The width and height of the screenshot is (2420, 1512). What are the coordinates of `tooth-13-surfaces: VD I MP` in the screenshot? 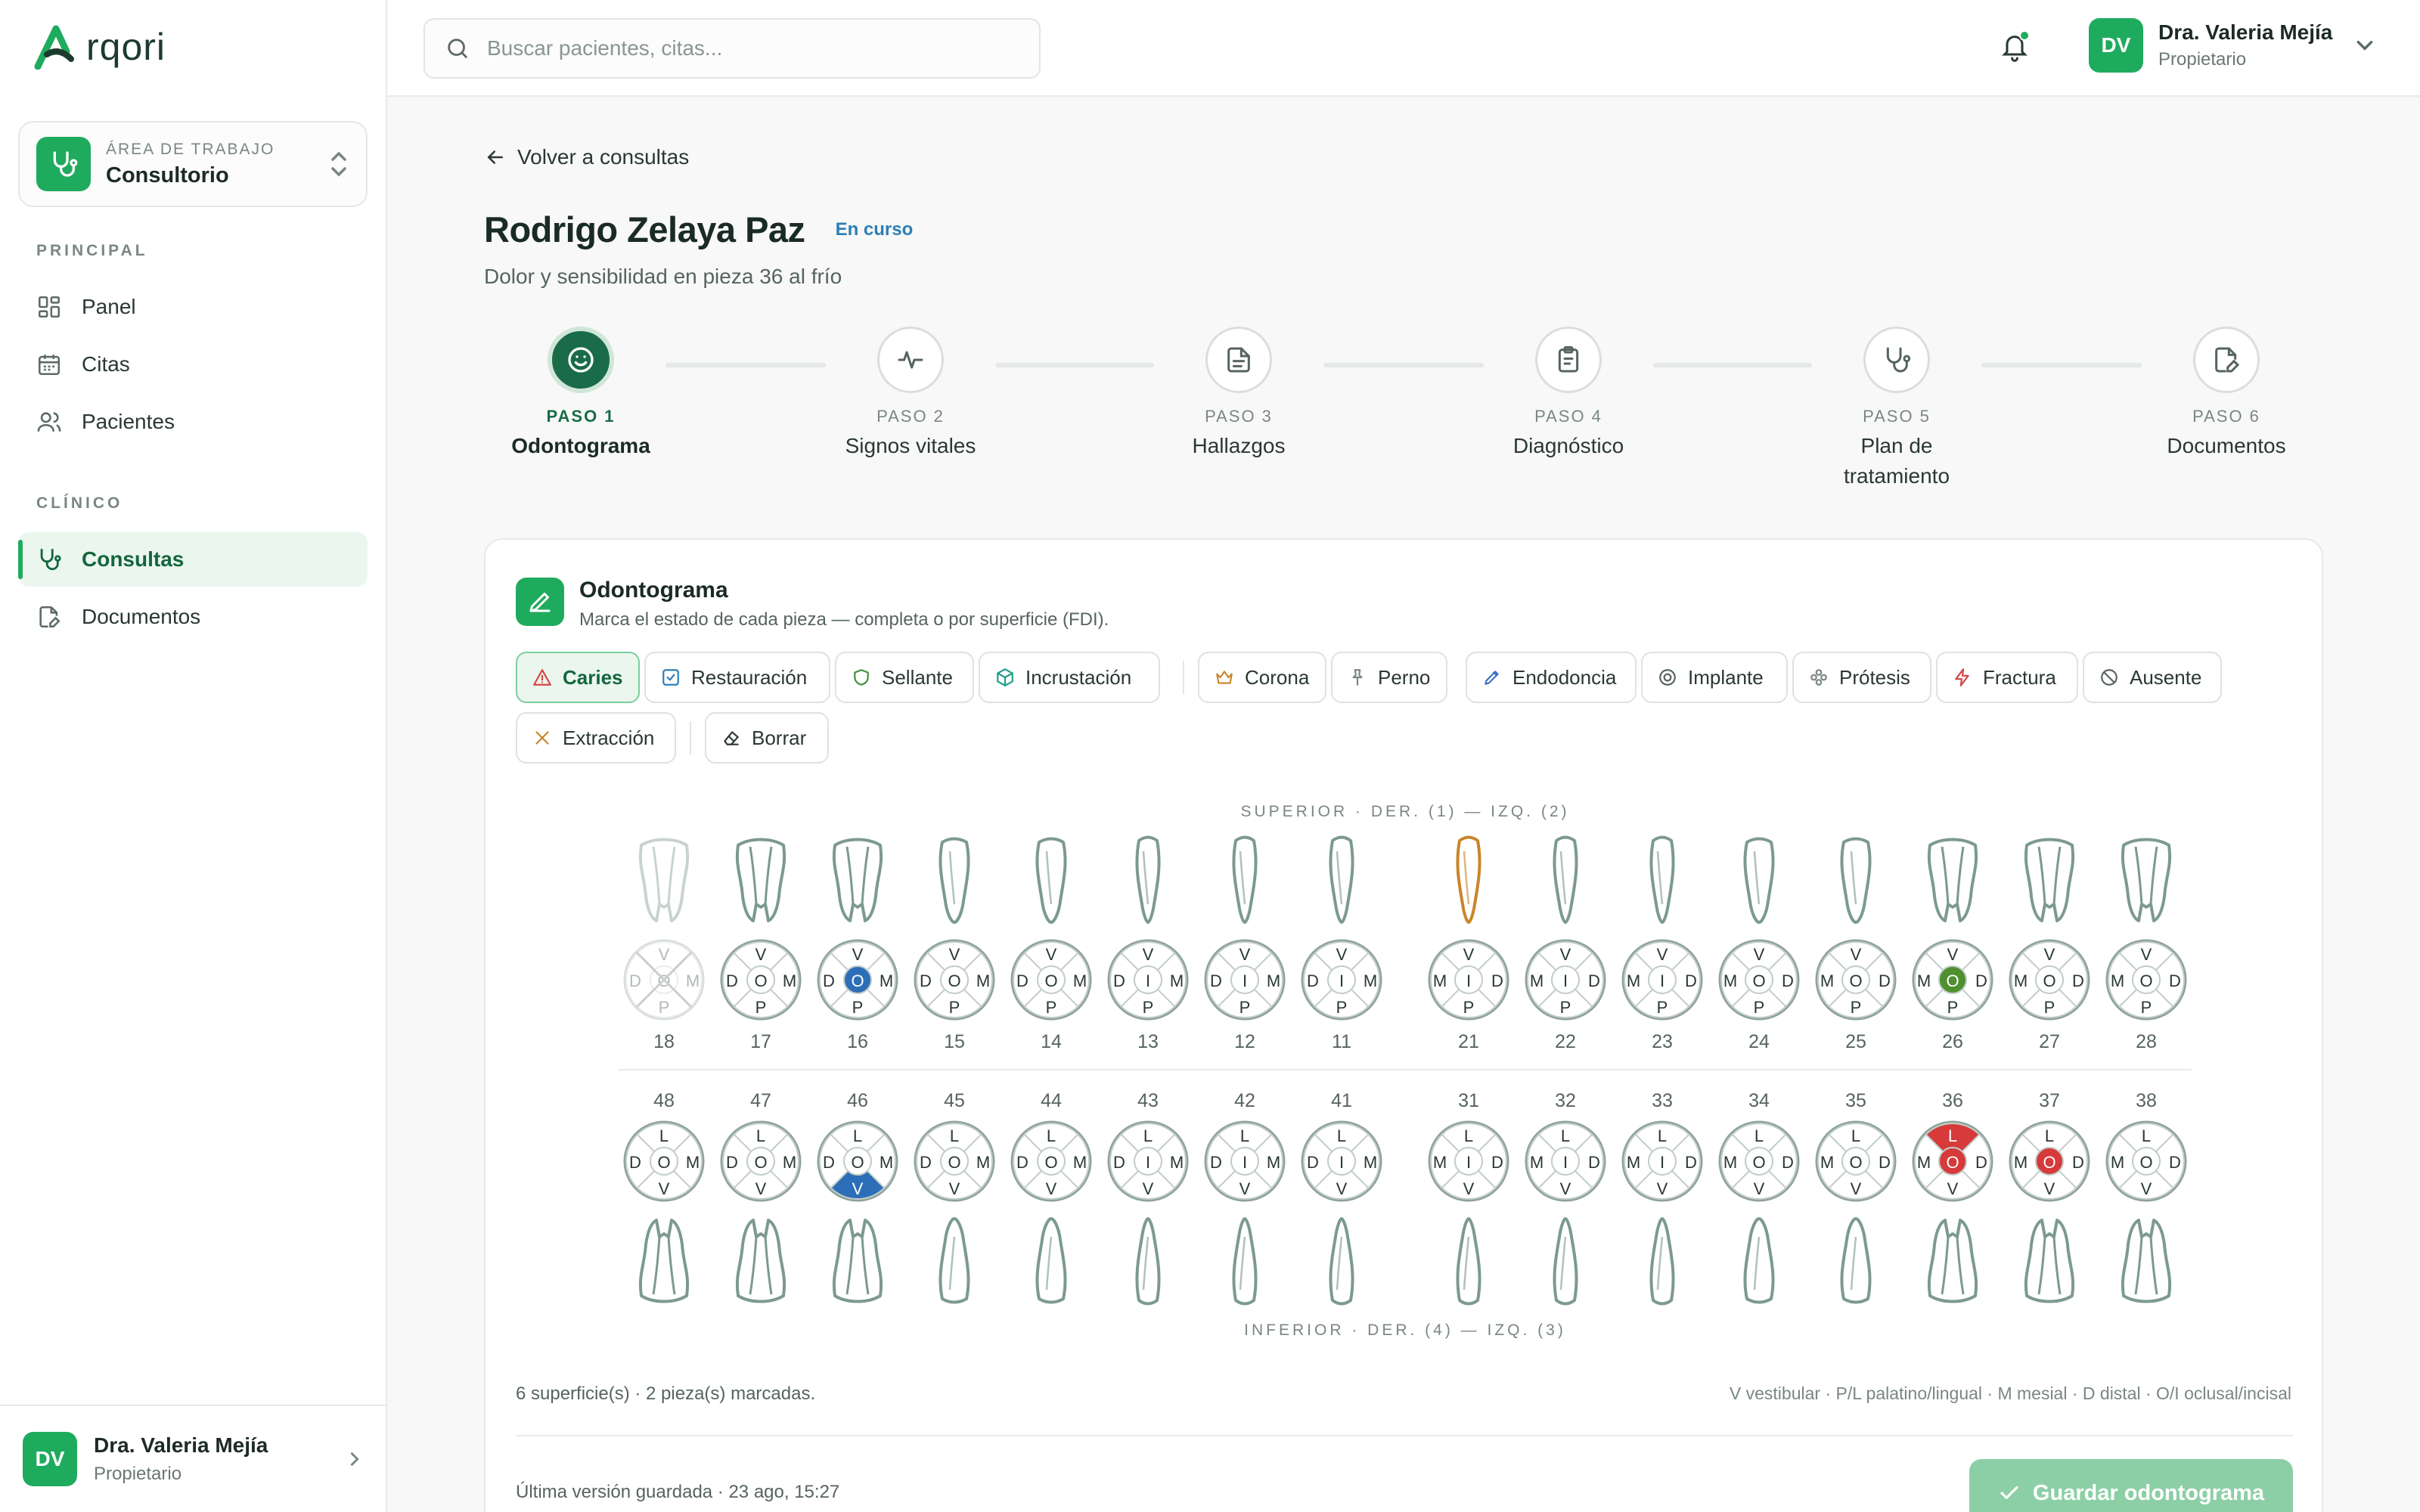 It's located at (1148, 980).